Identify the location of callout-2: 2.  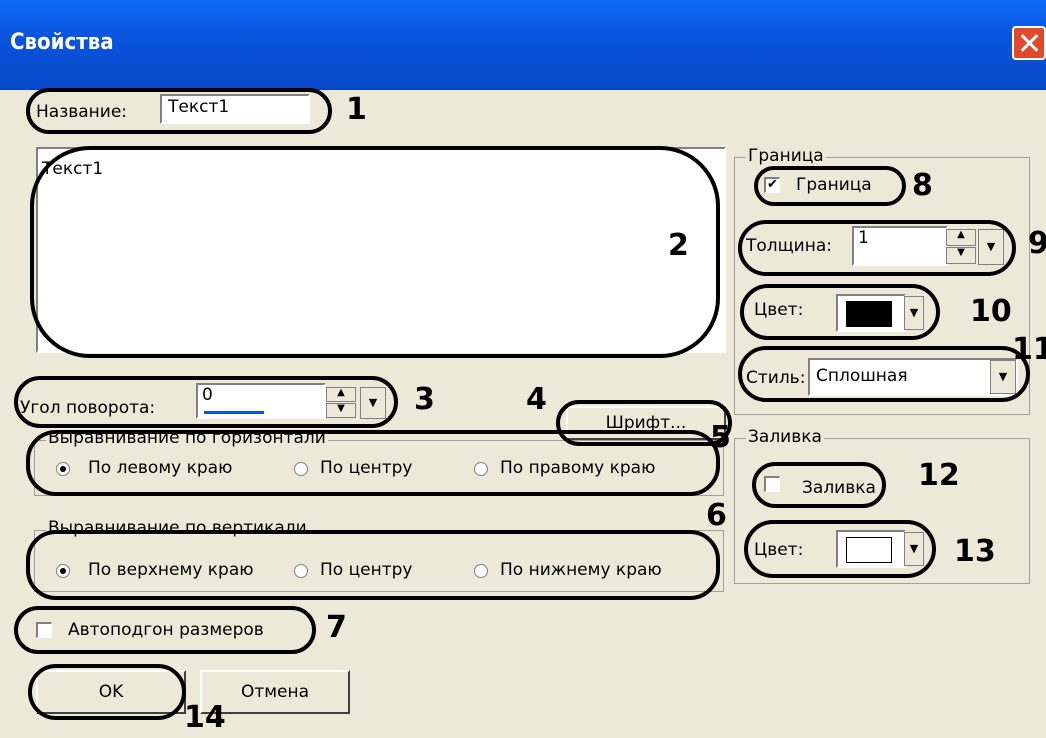
(678, 245).